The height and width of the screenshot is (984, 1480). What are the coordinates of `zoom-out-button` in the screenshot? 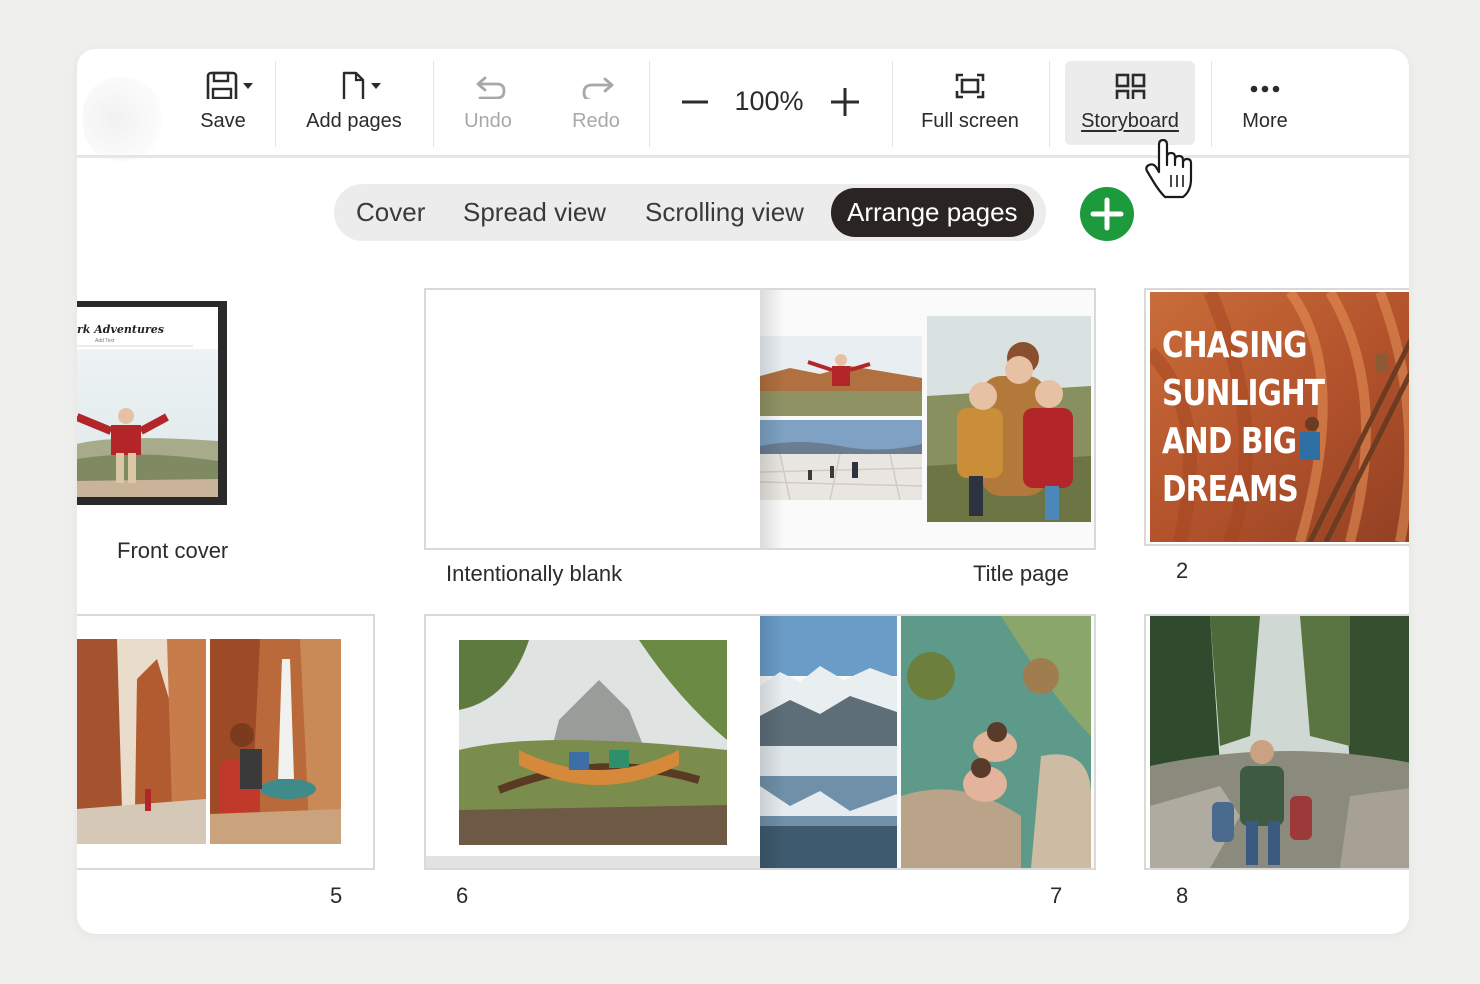 It's located at (694, 102).